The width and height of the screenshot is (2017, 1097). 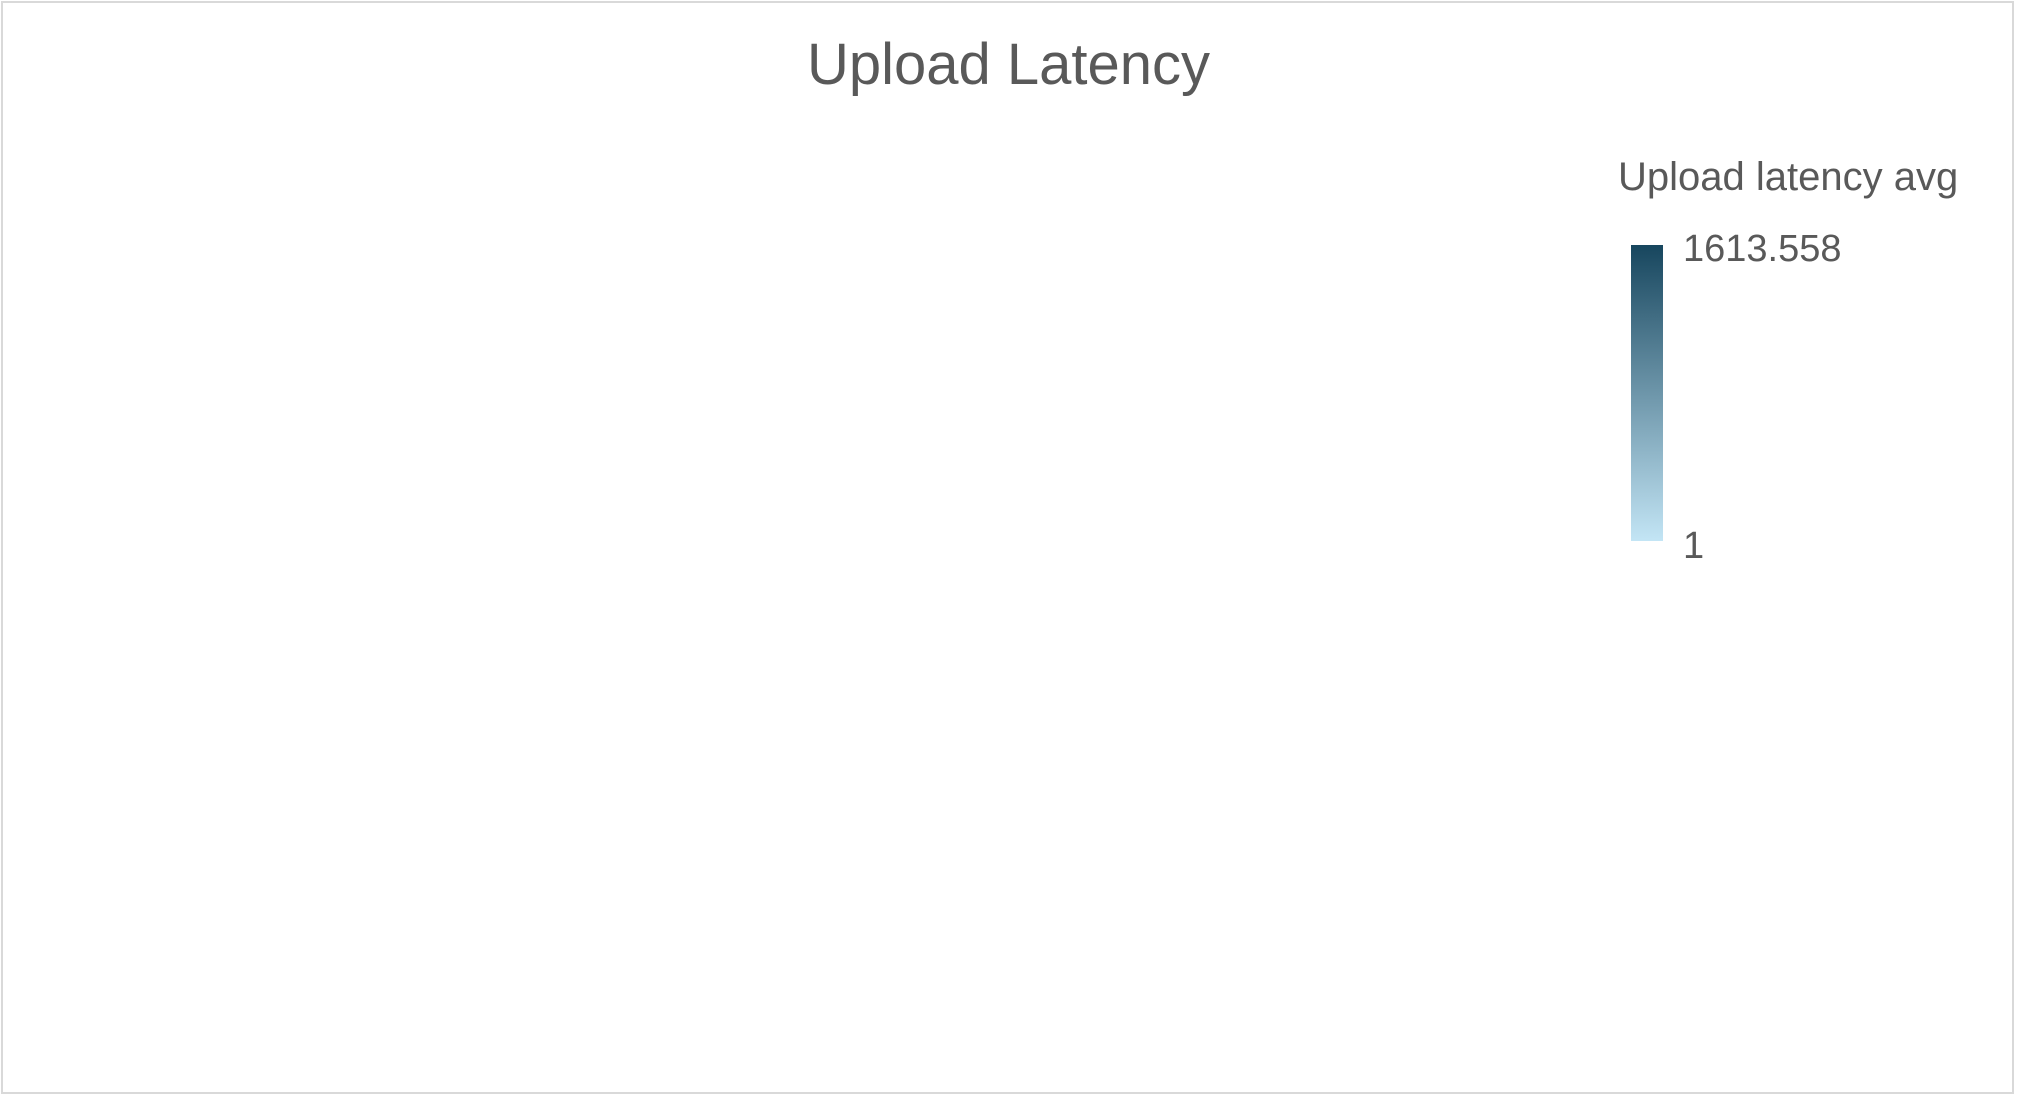 What do you see at coordinates (1694, 546) in the screenshot?
I see `legend-min-label: 1` at bounding box center [1694, 546].